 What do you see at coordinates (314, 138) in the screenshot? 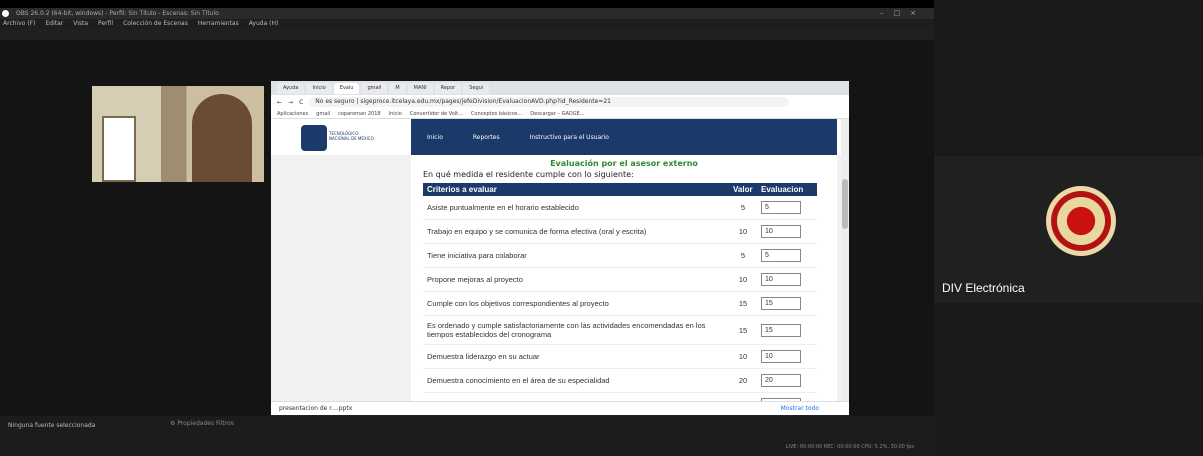
I see `tecnm-logo` at bounding box center [314, 138].